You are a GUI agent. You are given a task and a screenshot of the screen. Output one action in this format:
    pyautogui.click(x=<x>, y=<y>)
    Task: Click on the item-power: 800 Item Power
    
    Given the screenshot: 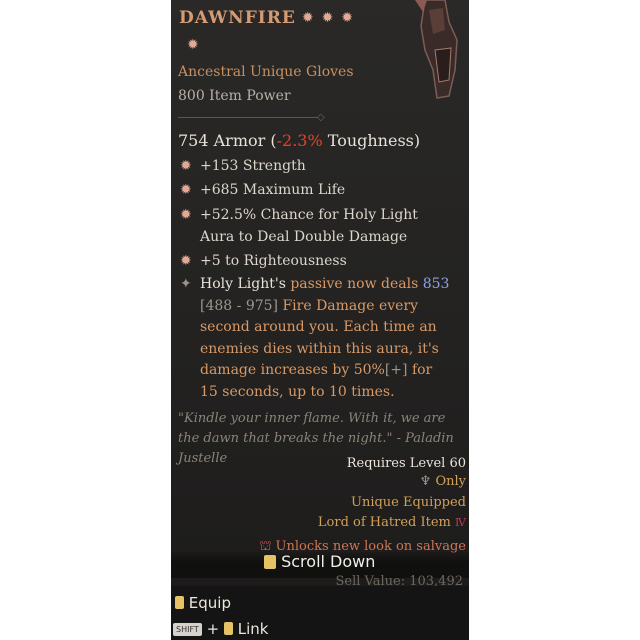 What is the action you would take?
    pyautogui.click(x=234, y=96)
    